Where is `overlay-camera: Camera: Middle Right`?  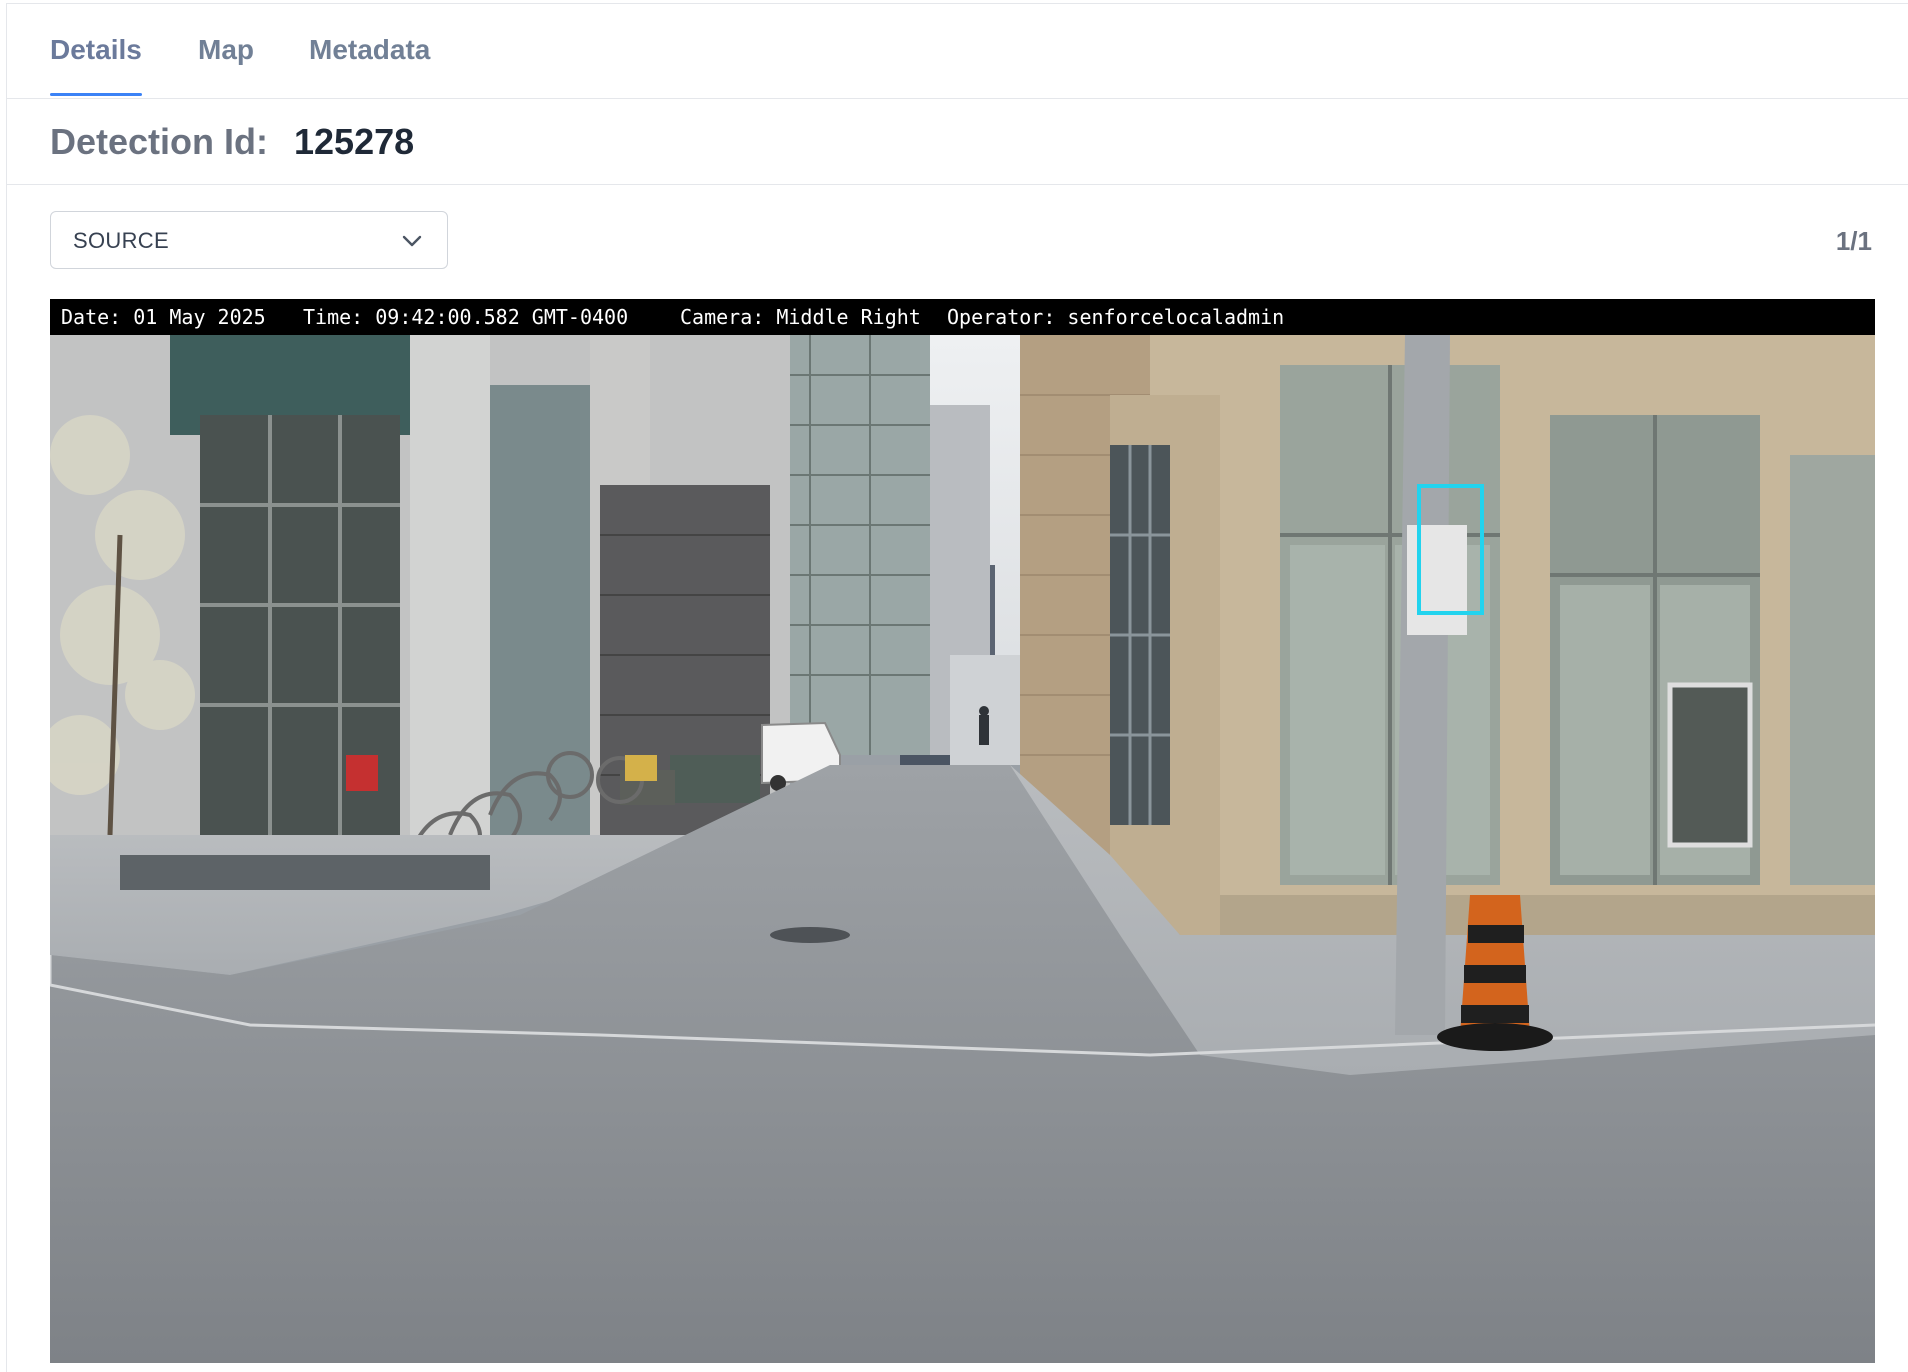 overlay-camera: Camera: Middle Right is located at coordinates (800, 317).